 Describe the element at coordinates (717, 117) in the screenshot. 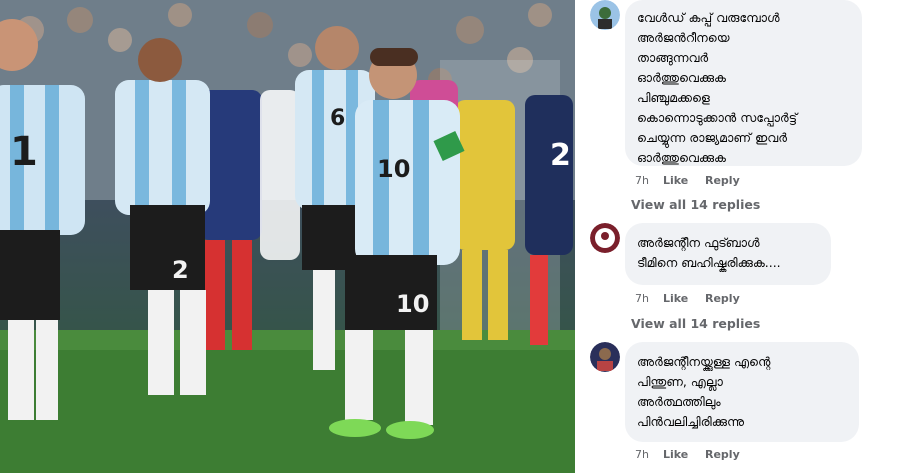

I see `comment-text-line: കൊന്നൊടുക്കാൻ സപ്പോർട്ട്` at that location.